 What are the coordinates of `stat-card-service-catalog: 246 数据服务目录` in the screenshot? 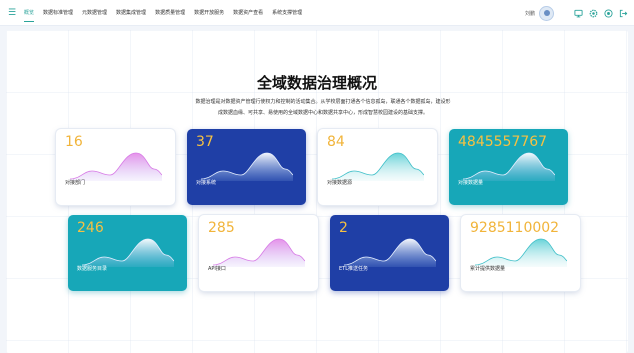 It's located at (127, 253).